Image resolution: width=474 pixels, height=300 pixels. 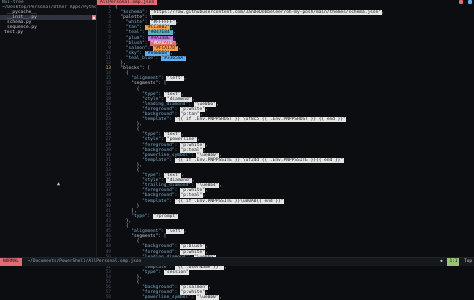 What do you see at coordinates (193, 247) in the screenshot?
I see `json-string-value: "p:blush"` at bounding box center [193, 247].